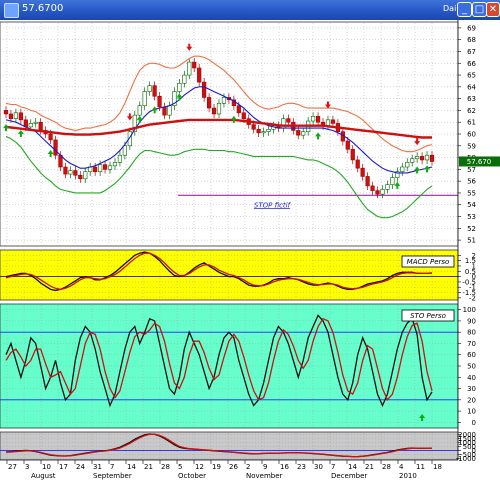  Describe the element at coordinates (471, 241) in the screenshot. I see `y-tick-label: 51` at that location.